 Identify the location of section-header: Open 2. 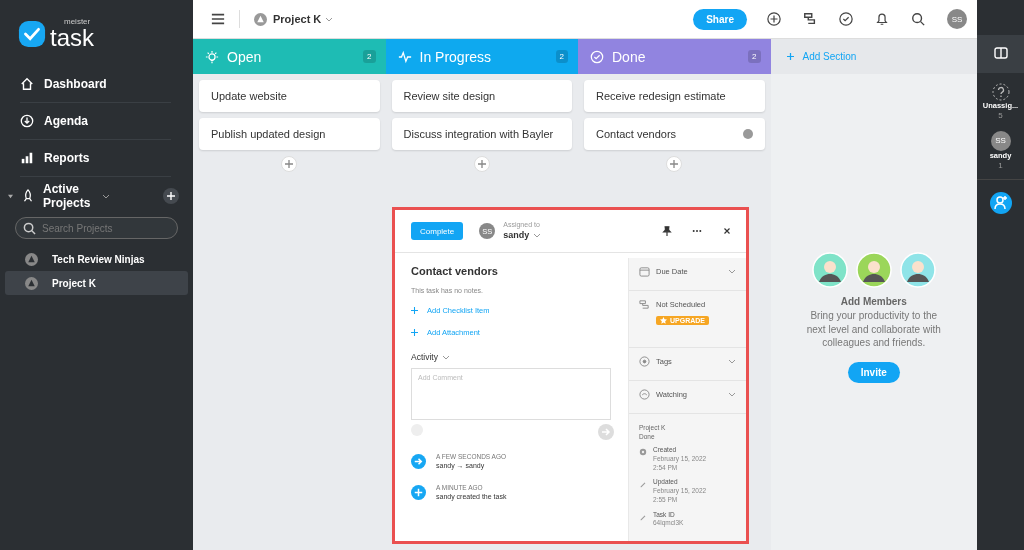
(289, 56).